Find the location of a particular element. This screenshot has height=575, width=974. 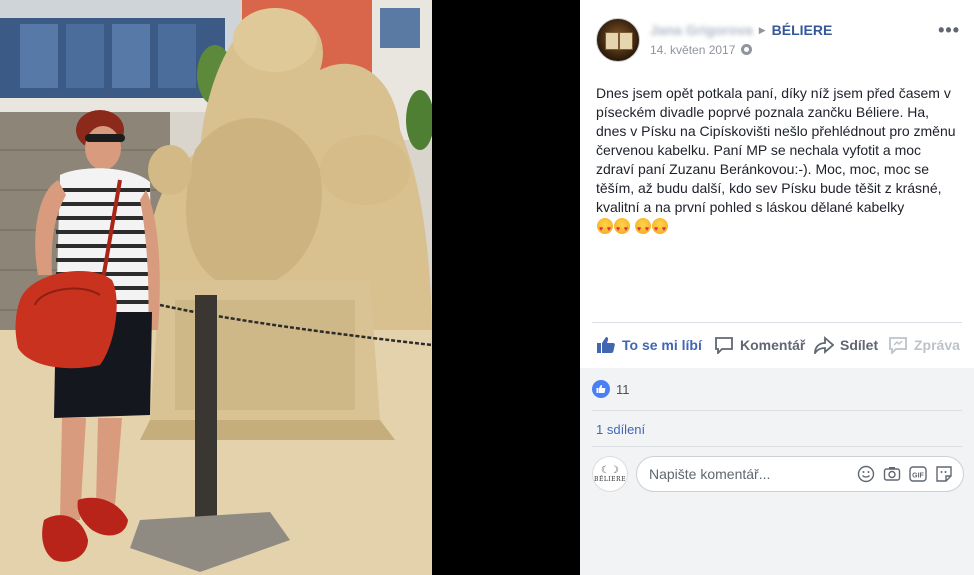

comment-composer: ☾☽ BĚLIERE GIF is located at coordinates (778, 474).